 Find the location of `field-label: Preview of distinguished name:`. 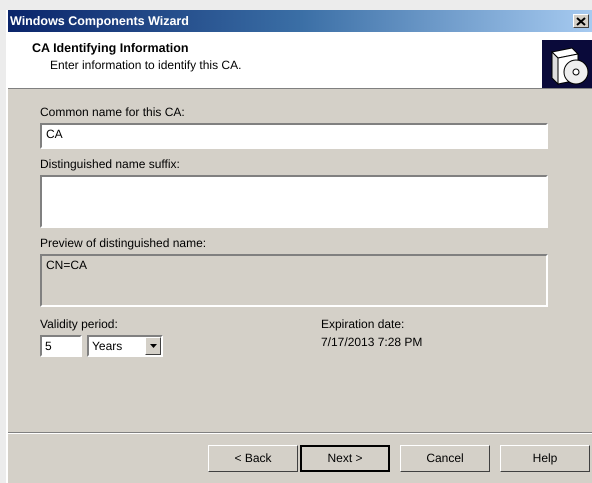

field-label: Preview of distinguished name: is located at coordinates (123, 243).